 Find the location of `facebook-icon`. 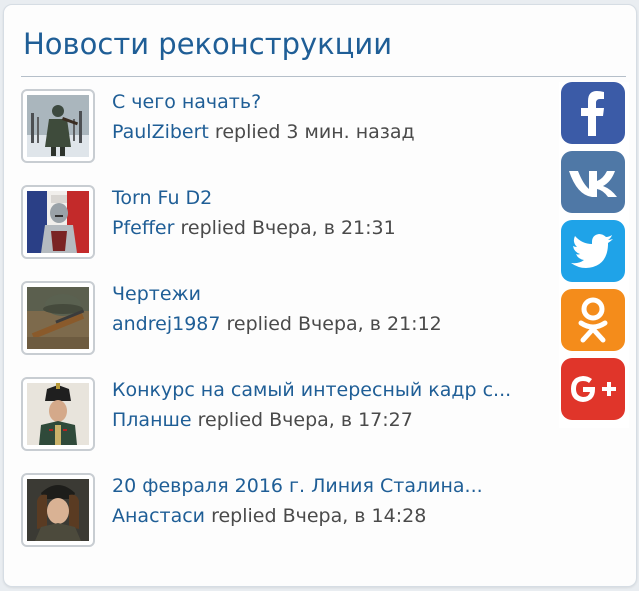

facebook-icon is located at coordinates (592, 113).